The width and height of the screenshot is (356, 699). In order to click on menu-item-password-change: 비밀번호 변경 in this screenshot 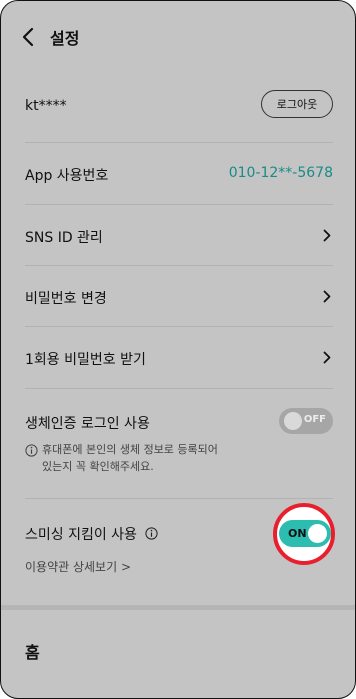, I will do `click(179, 296)`.